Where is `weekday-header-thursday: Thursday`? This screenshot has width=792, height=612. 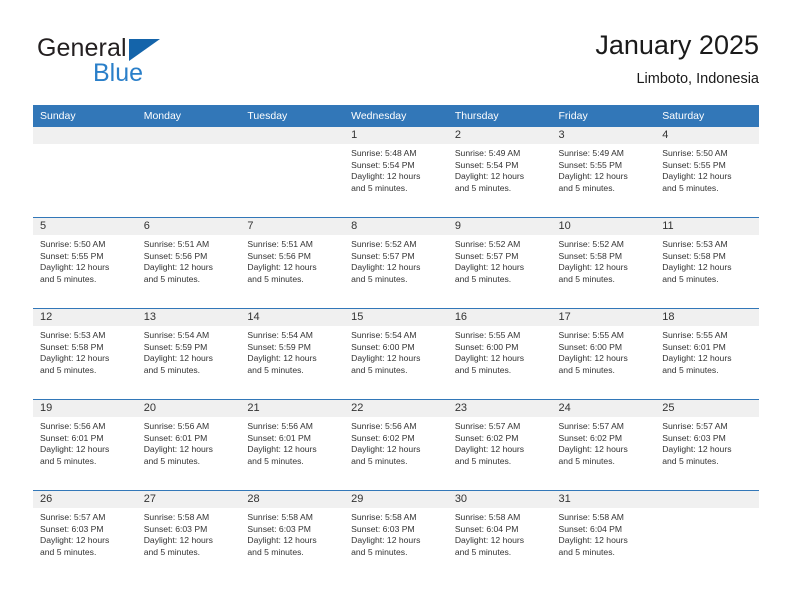 weekday-header-thursday: Thursday is located at coordinates (499, 116).